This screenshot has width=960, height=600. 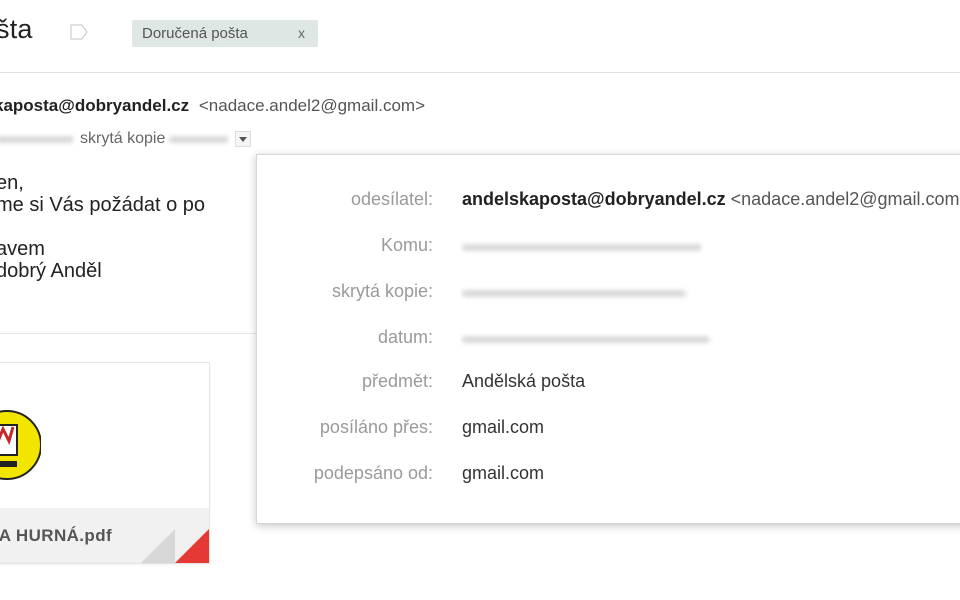 What do you see at coordinates (192, 546) in the screenshot?
I see `pdf-badge-icon` at bounding box center [192, 546].